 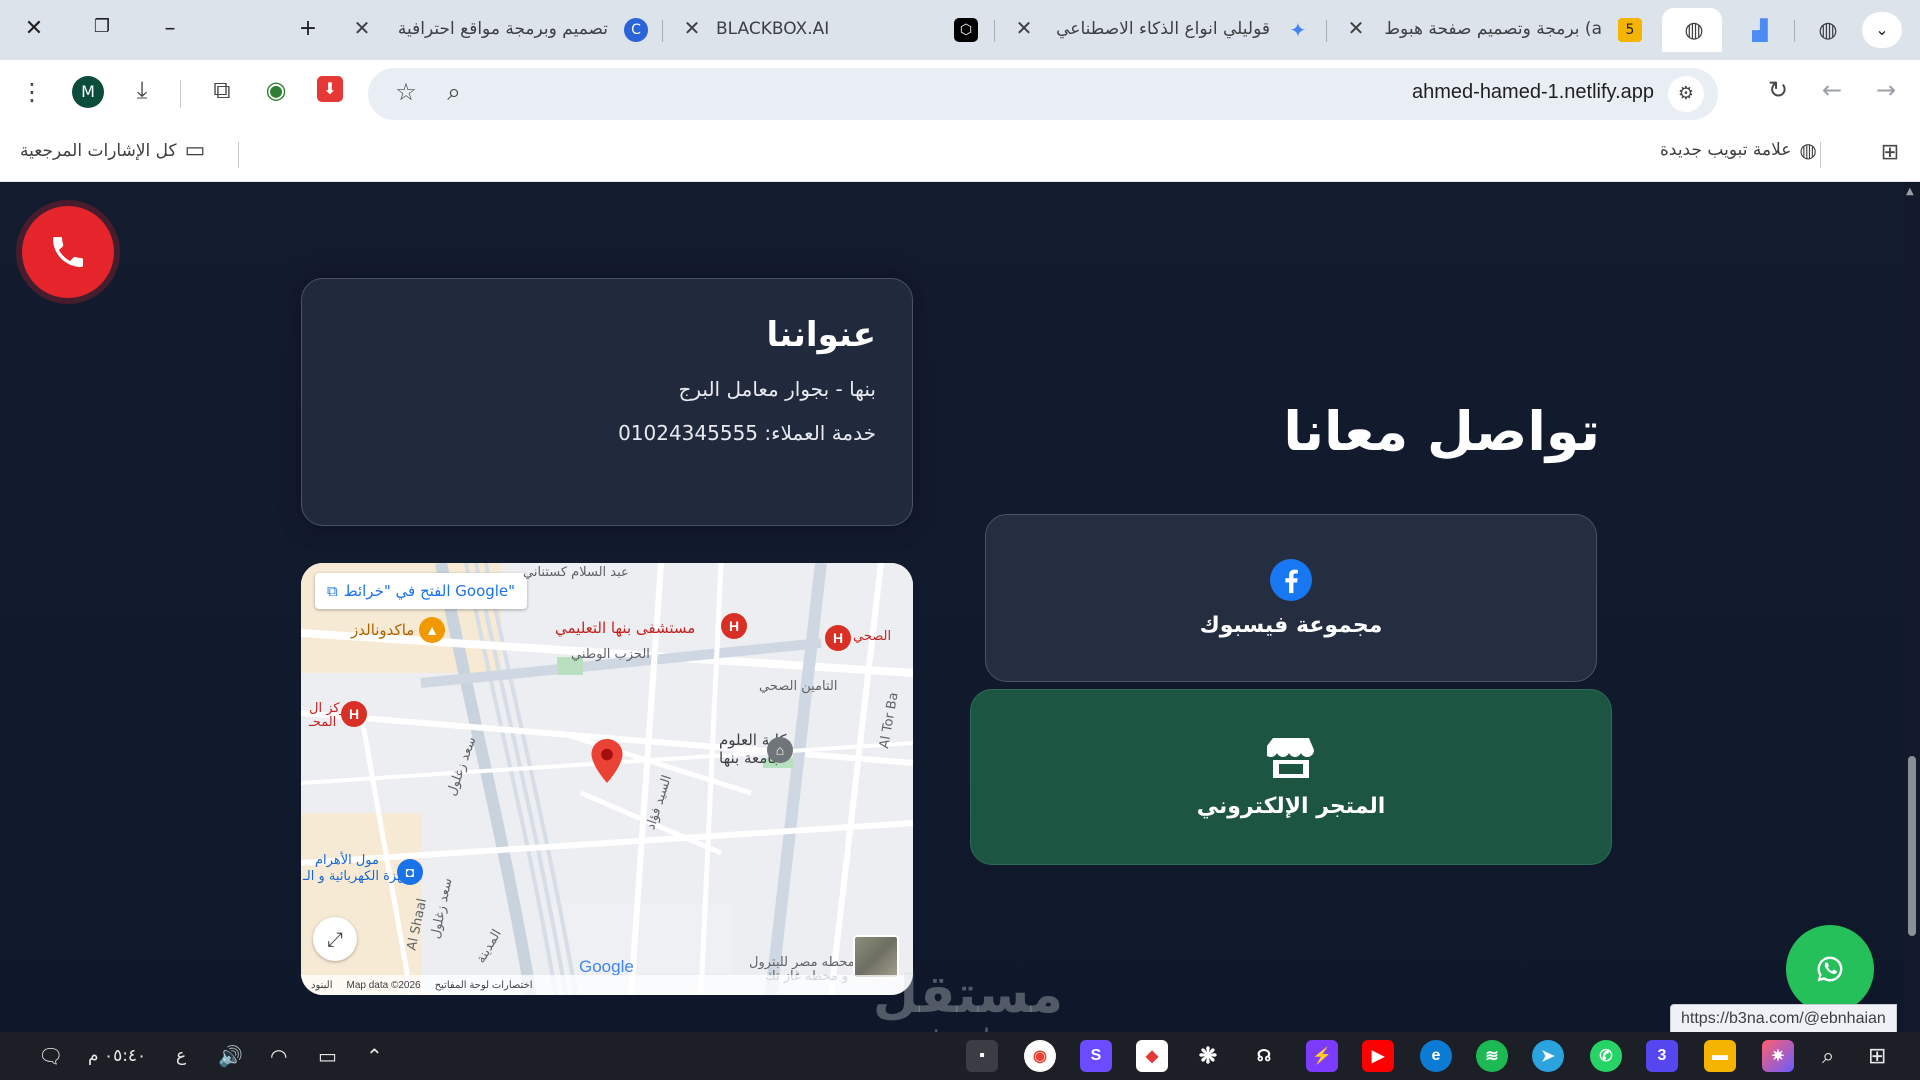 I want to click on taskbar-app-icon: ▪, so click(x=982, y=1056).